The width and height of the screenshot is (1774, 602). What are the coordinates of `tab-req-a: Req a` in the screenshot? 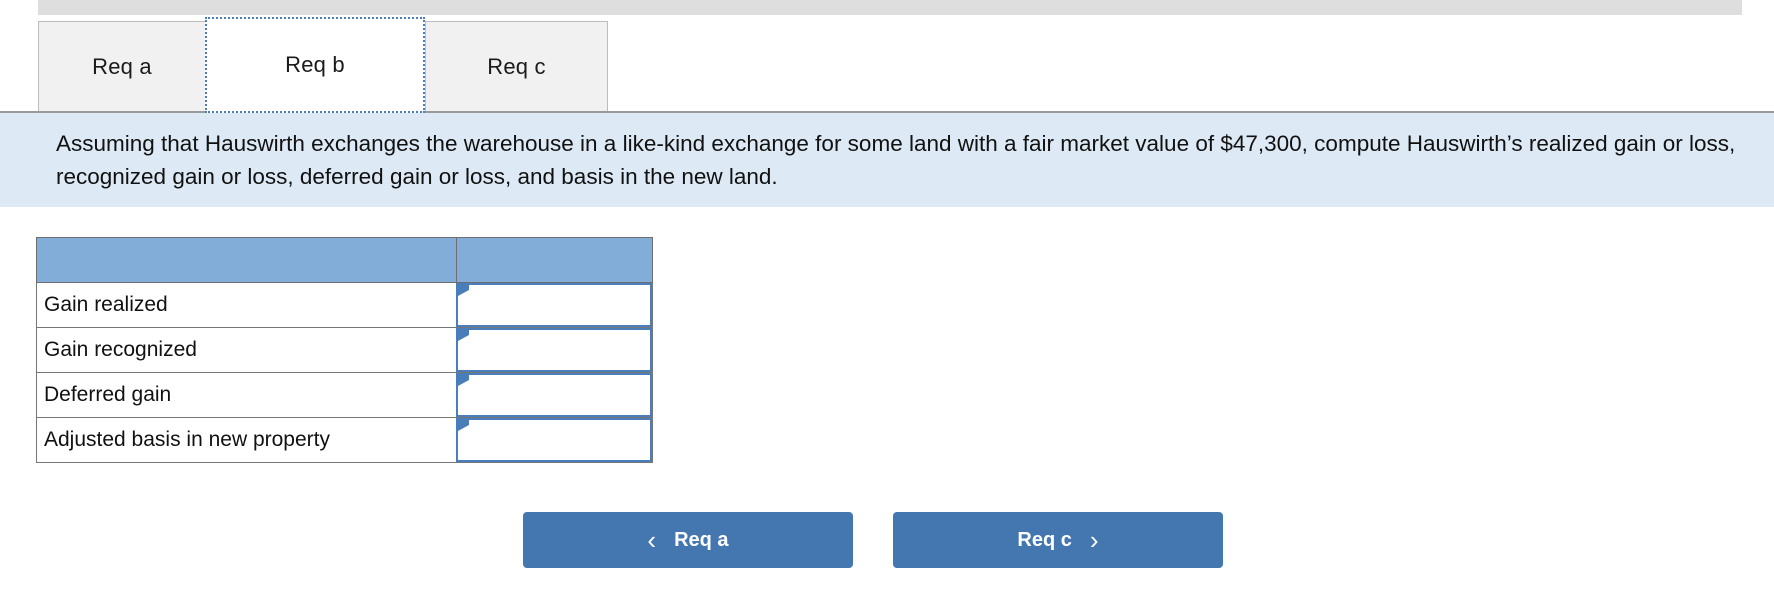 It's located at (121, 67).